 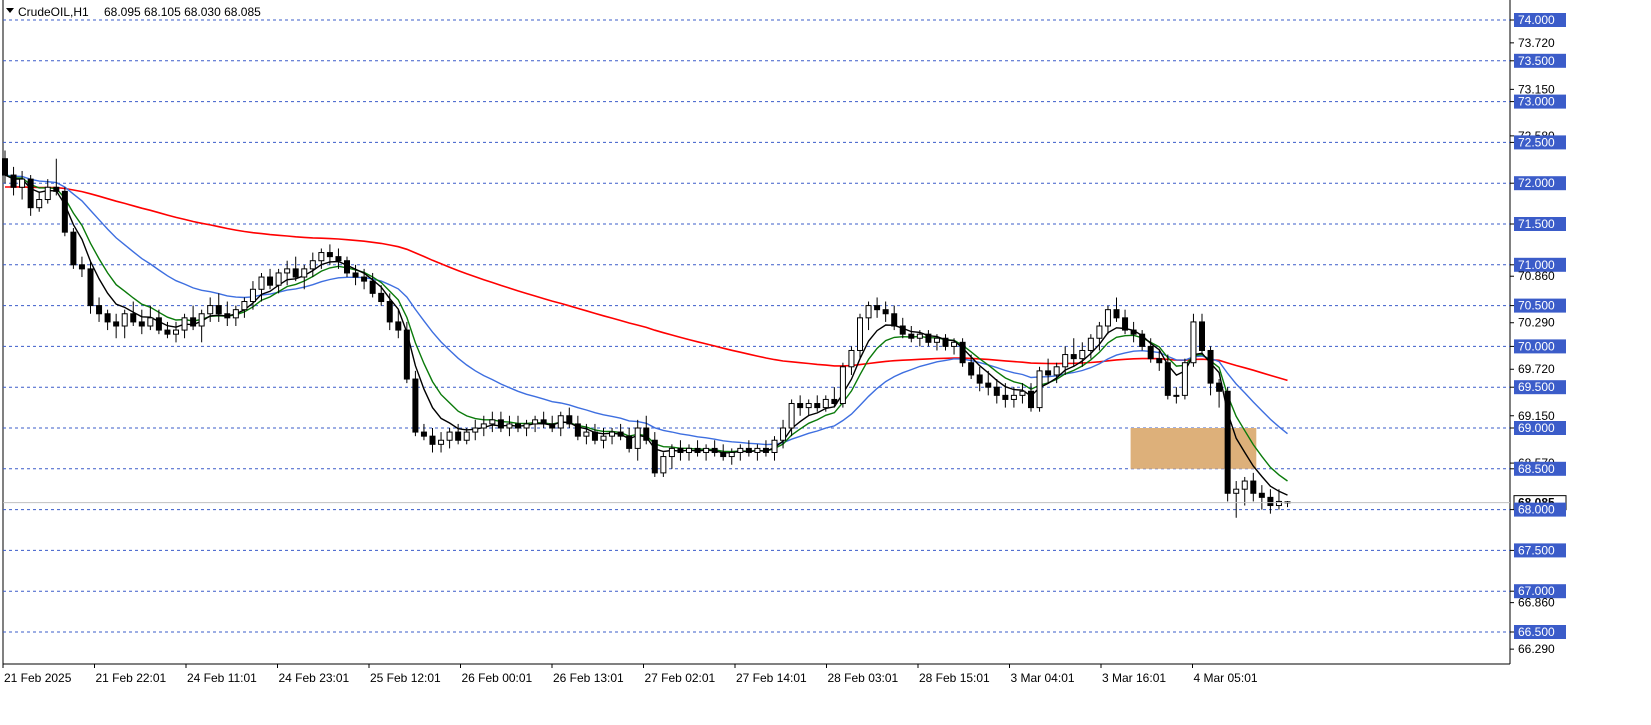 I want to click on zone-rect, so click(x=1193, y=448).